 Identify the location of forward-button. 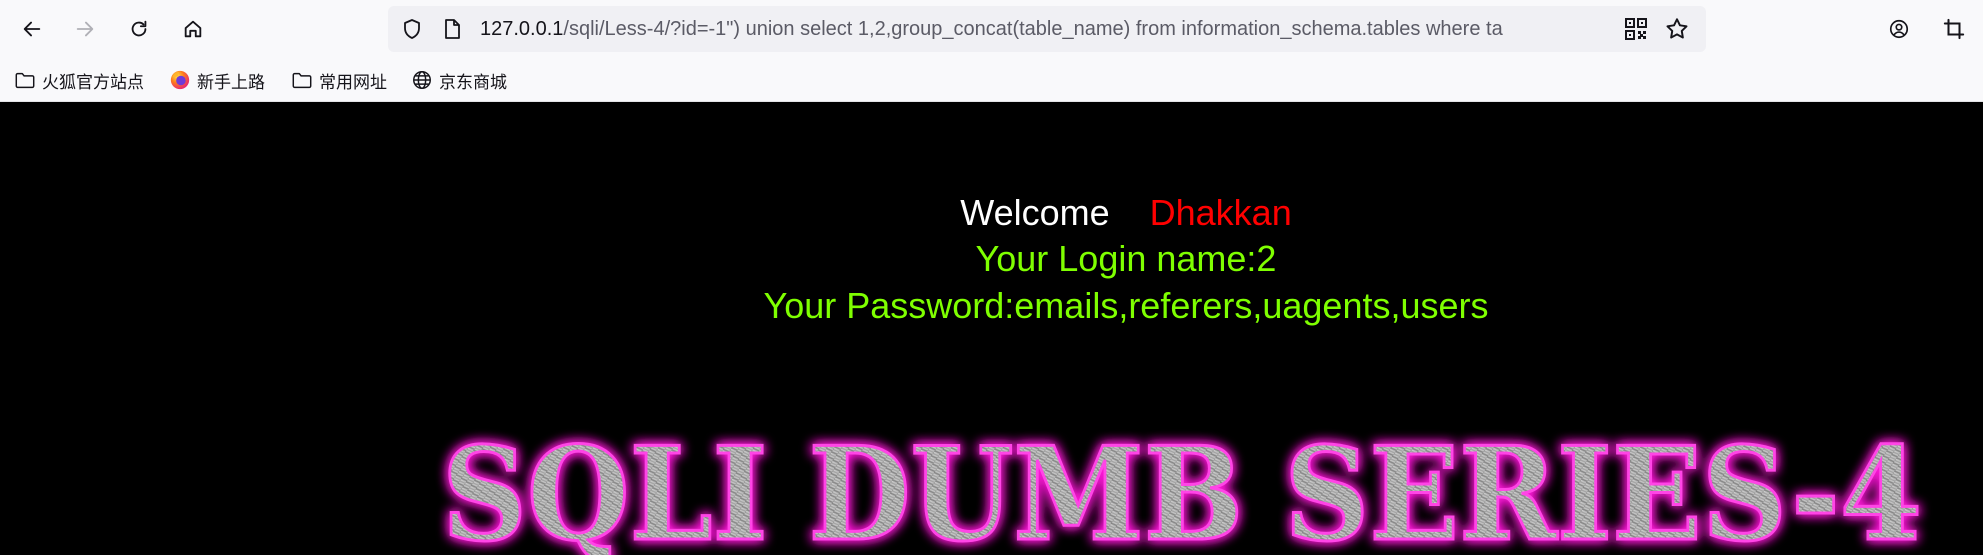
(85, 29).